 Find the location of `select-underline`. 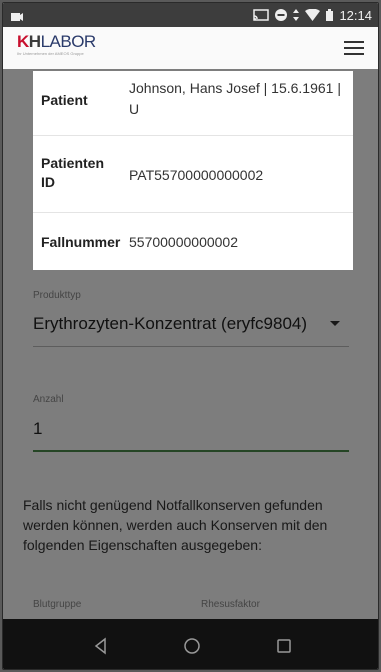

select-underline is located at coordinates (191, 346).